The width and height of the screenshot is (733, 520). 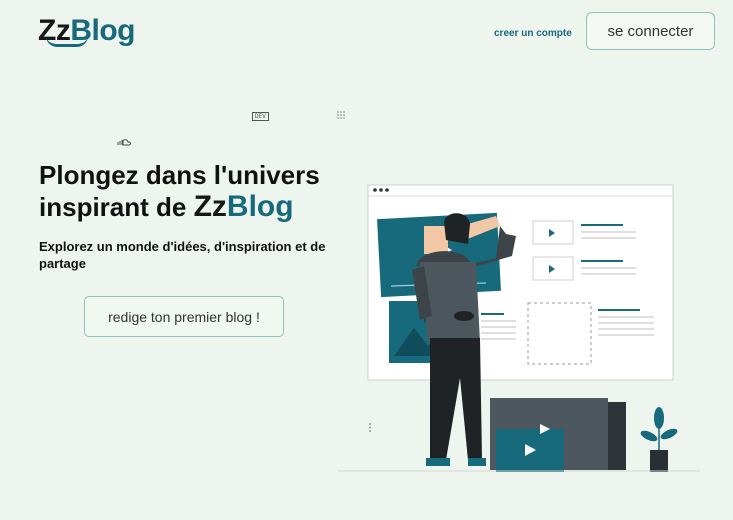 What do you see at coordinates (184, 316) in the screenshot?
I see `write-first-blog-button: redige ton premier blog !` at bounding box center [184, 316].